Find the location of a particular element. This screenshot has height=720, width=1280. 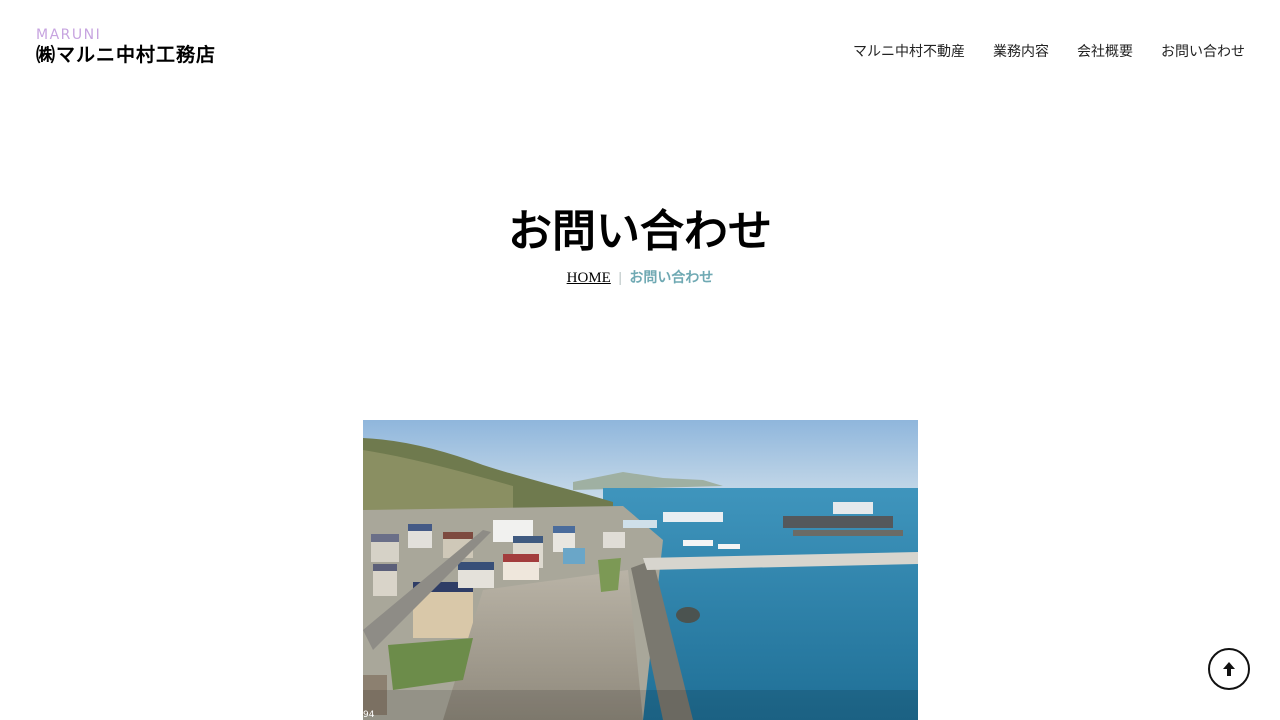

photo-corner-label: 94 is located at coordinates (369, 715).